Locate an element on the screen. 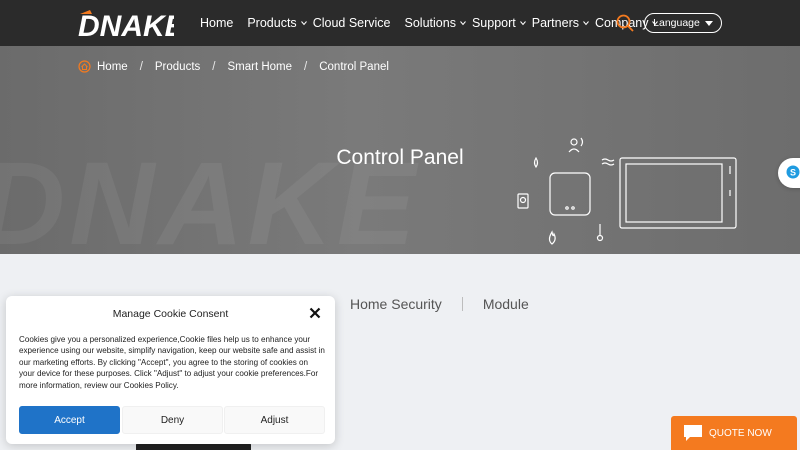 The height and width of the screenshot is (450, 800). quote-now-button: QUOTE NOW is located at coordinates (734, 433).